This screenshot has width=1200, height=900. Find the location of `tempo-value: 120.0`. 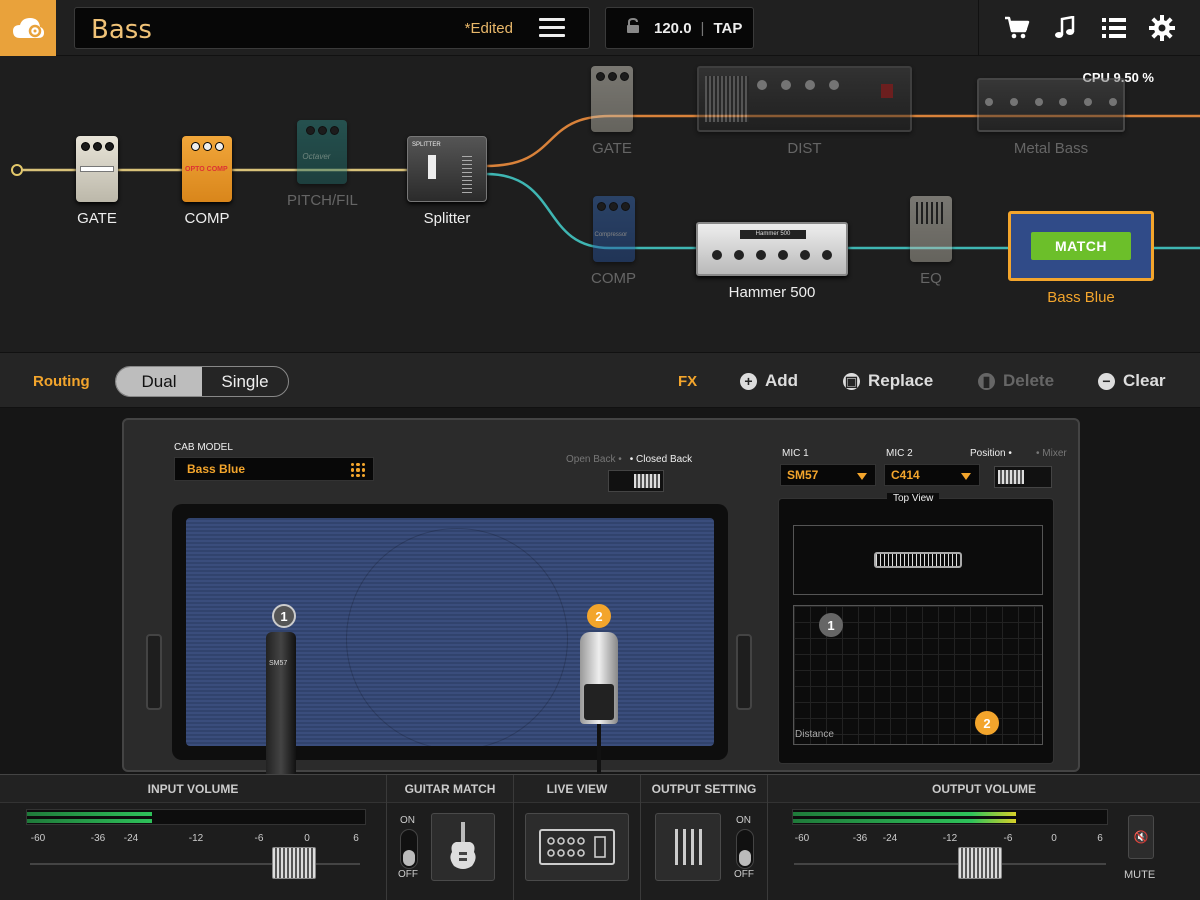

tempo-value: 120.0 is located at coordinates (673, 28).